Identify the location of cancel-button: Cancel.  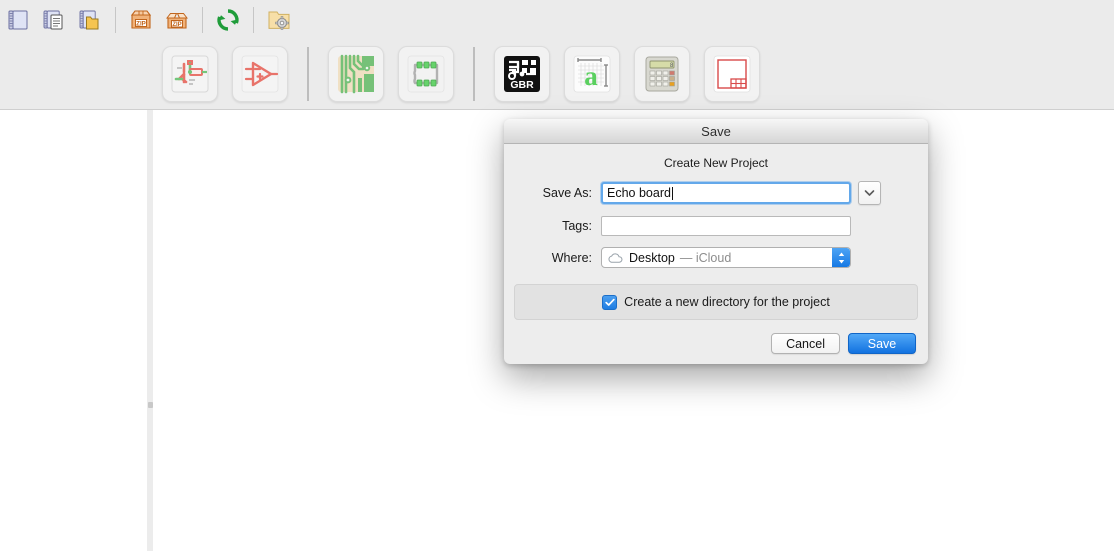
(805, 343).